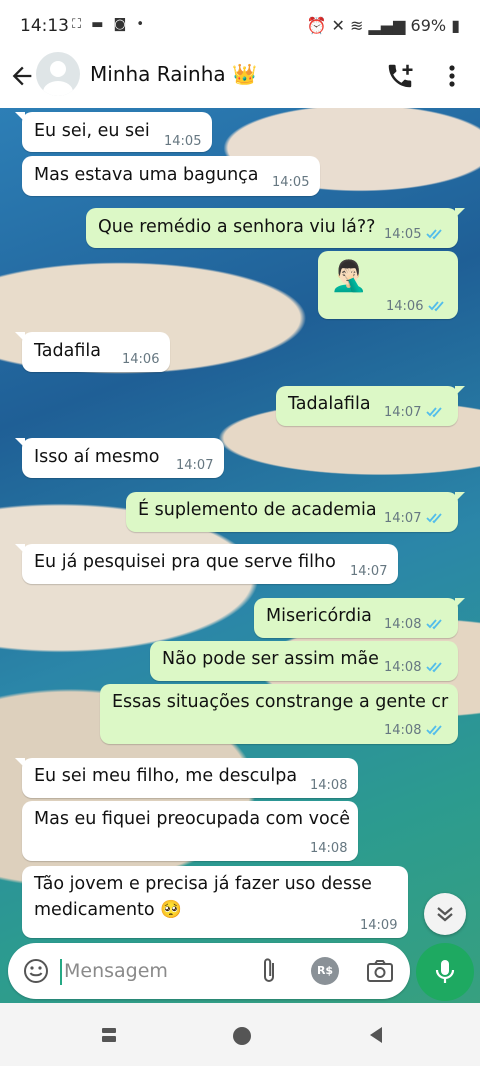 Image resolution: width=480 pixels, height=1066 pixels. I want to click on mic-button, so click(445, 972).